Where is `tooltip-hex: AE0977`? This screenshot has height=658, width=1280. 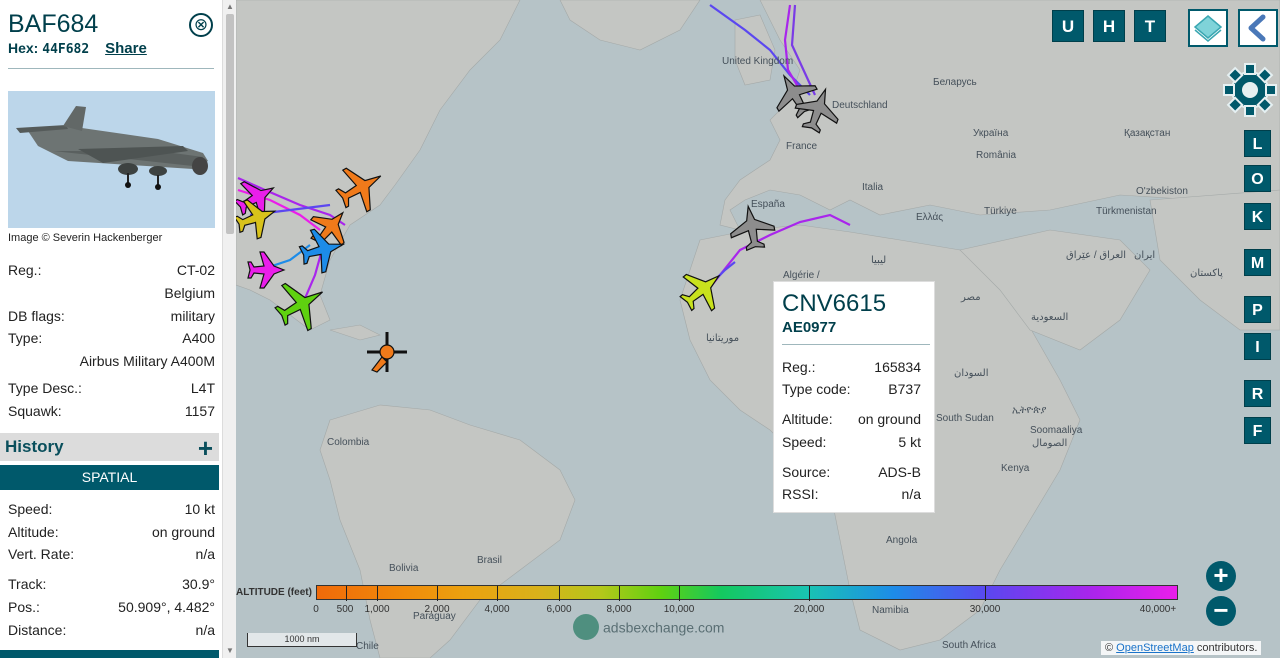
tooltip-hex: AE0977 is located at coordinates (809, 327).